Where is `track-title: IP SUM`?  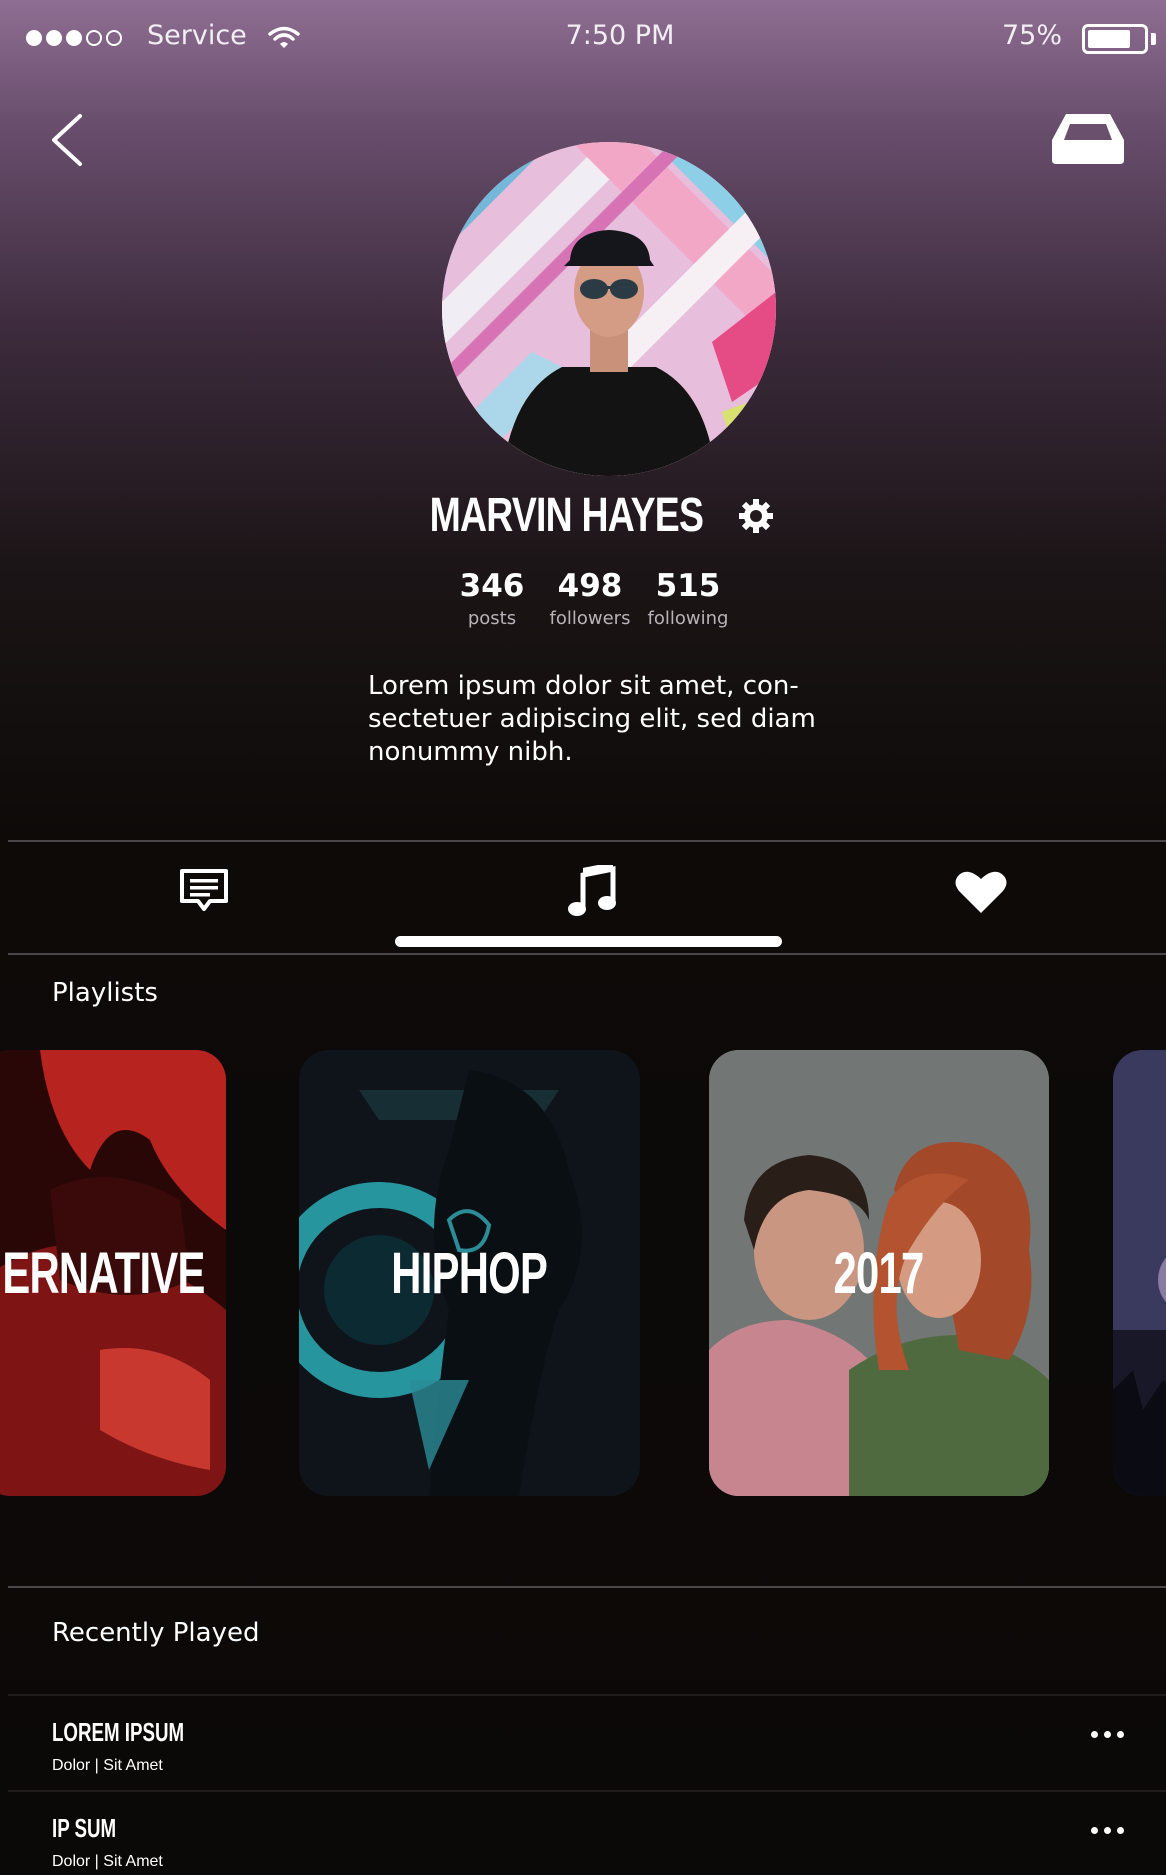
track-title: IP SUM is located at coordinates (84, 1828).